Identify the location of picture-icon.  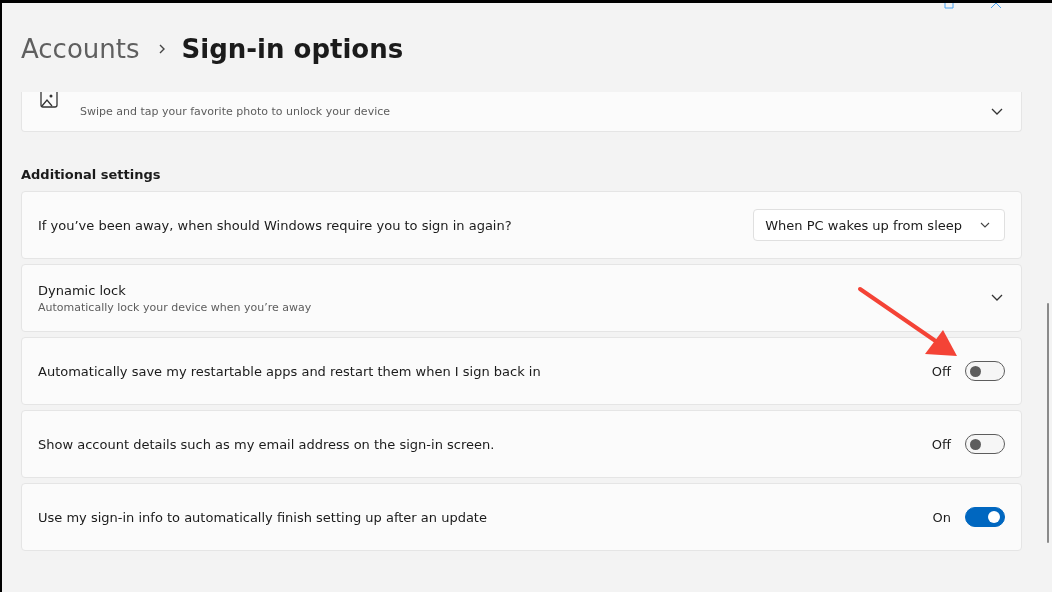
(49, 100).